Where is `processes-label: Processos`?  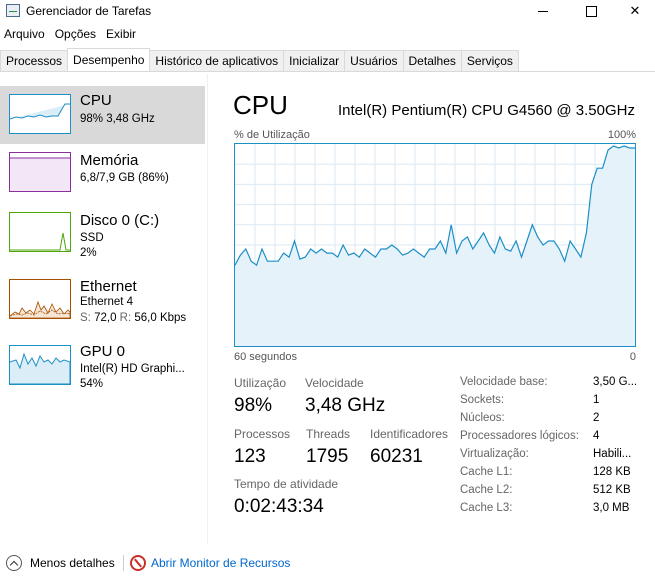 processes-label: Processos is located at coordinates (262, 434).